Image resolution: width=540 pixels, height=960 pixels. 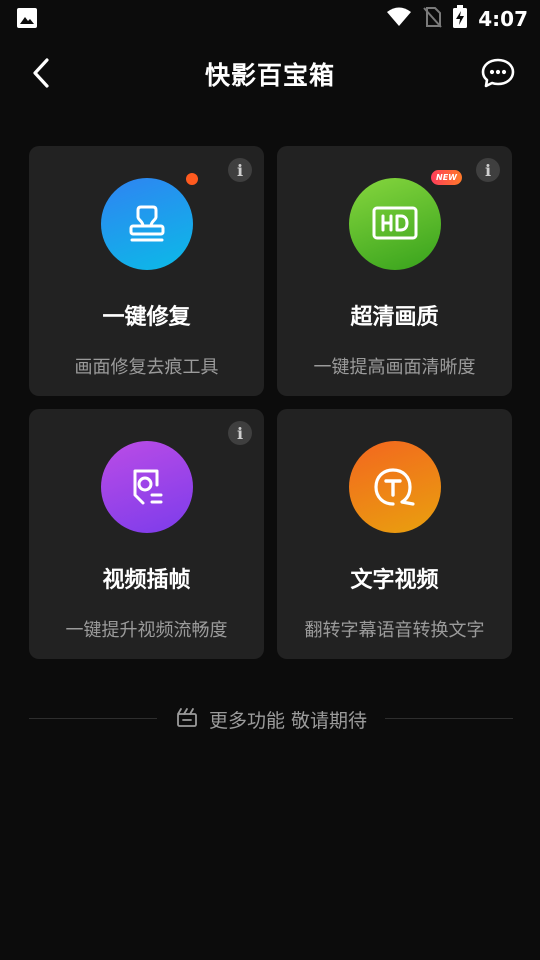 I want to click on card-subtitle: 一键提升视频流畅度, so click(x=146, y=630).